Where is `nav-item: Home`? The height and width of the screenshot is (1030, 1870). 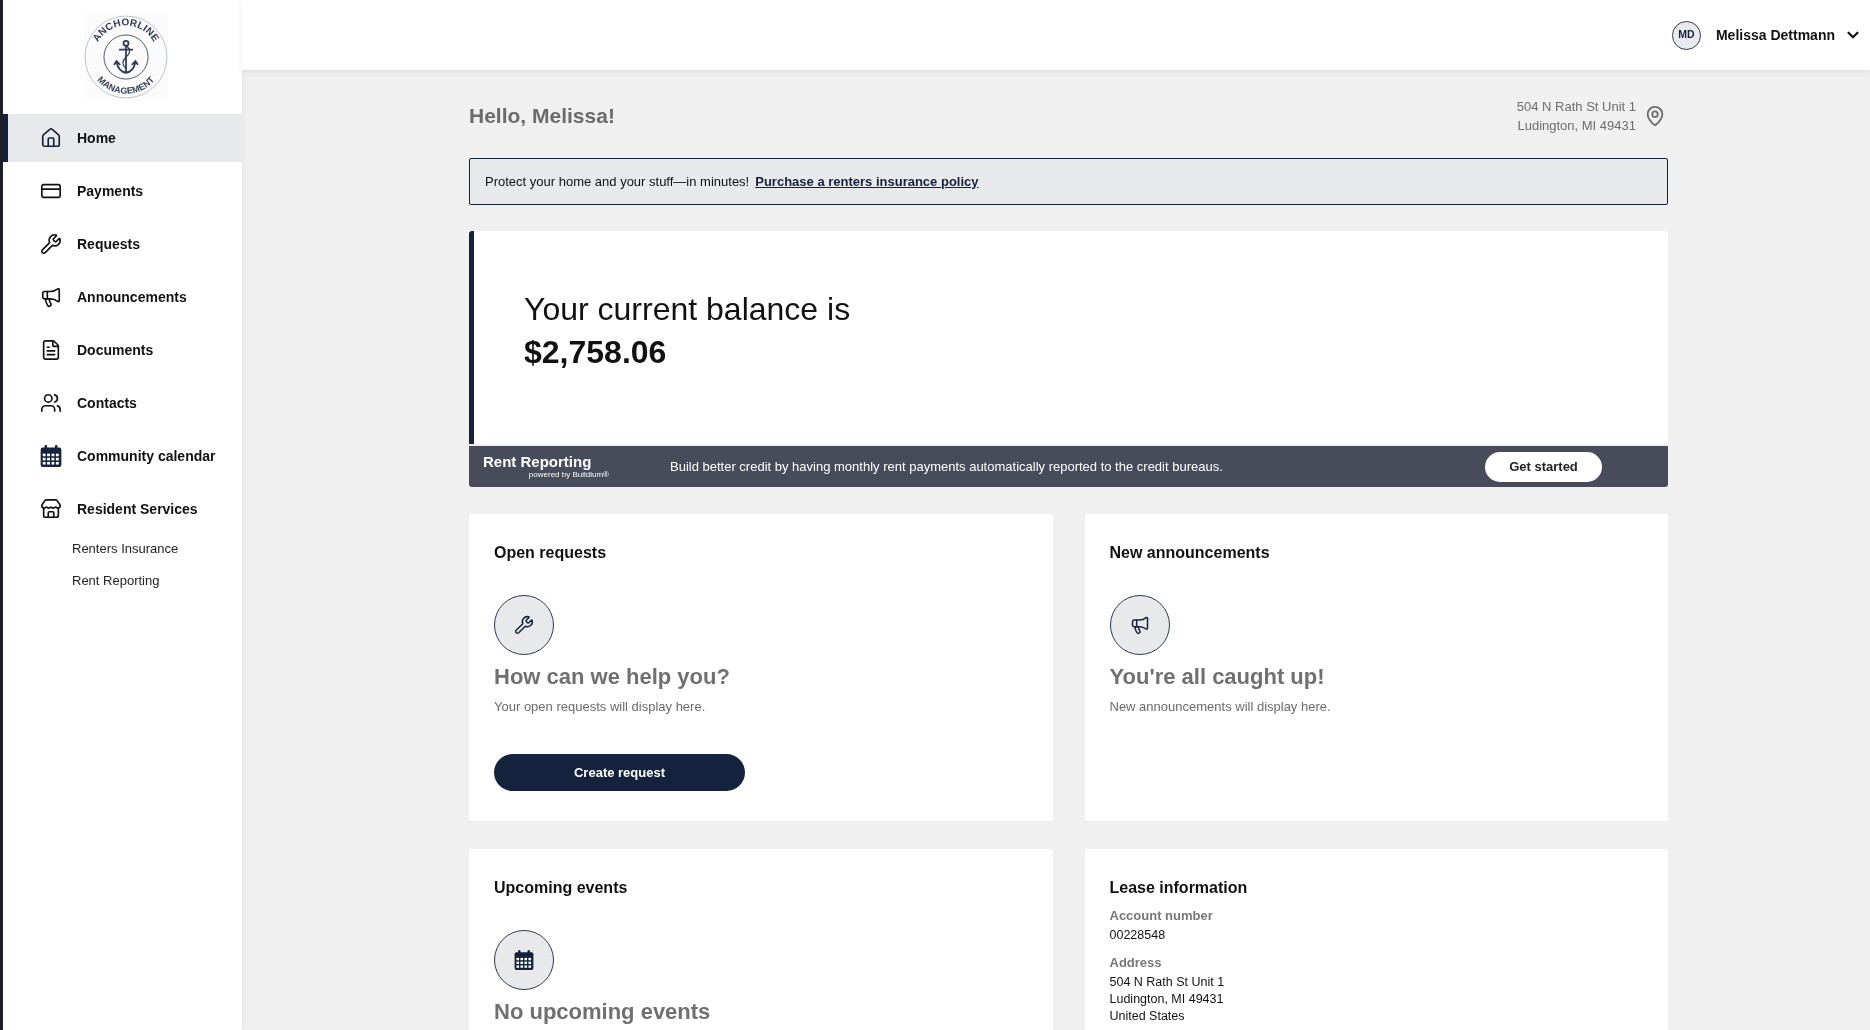 nav-item: Home is located at coordinates (122, 138).